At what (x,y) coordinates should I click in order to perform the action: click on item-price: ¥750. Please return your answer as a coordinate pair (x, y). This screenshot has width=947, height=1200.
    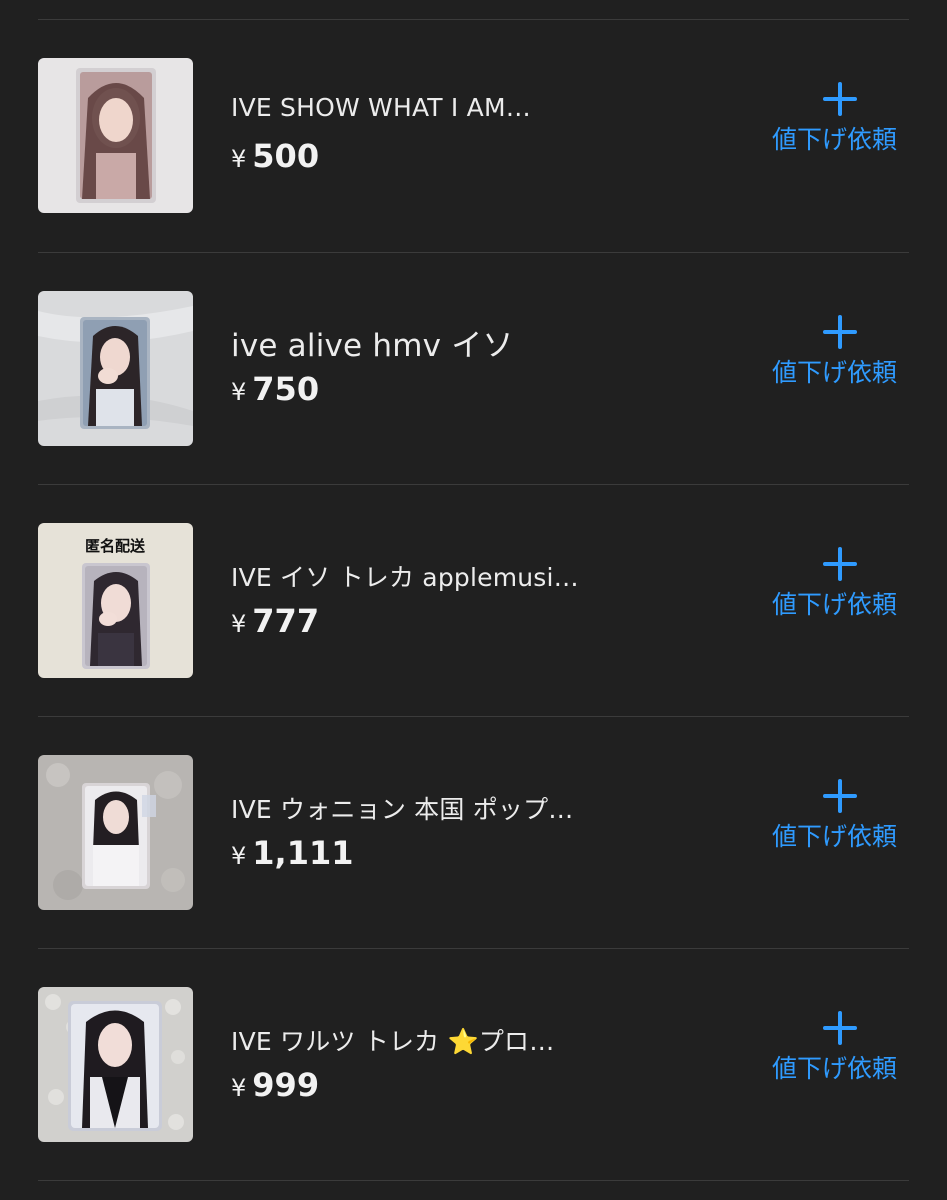
    Looking at the image, I should click on (275, 389).